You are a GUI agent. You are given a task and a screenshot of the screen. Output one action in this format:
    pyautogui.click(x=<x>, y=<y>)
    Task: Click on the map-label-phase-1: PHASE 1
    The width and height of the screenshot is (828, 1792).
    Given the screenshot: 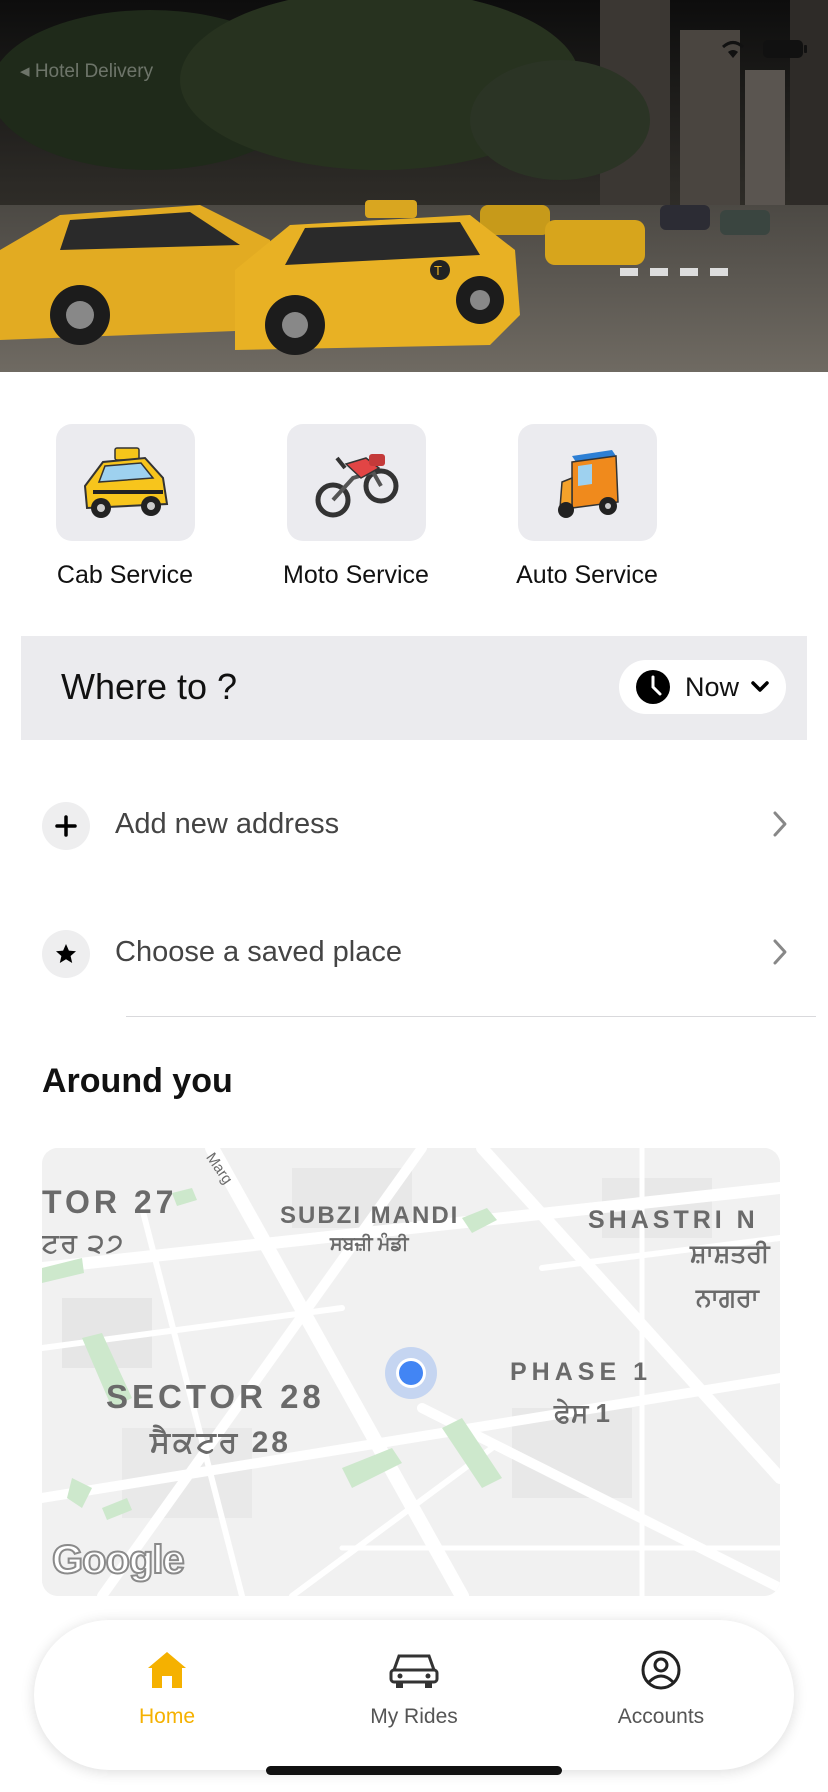 What is the action you would take?
    pyautogui.click(x=581, y=1372)
    